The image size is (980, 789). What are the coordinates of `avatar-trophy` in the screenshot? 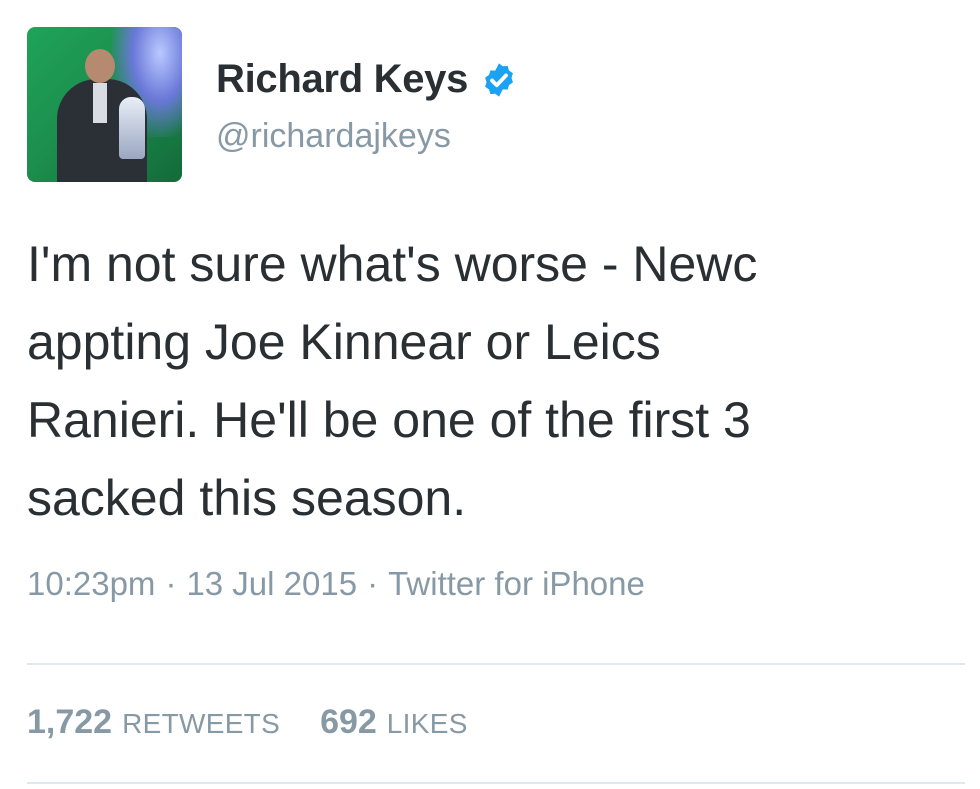 It's located at (132, 128).